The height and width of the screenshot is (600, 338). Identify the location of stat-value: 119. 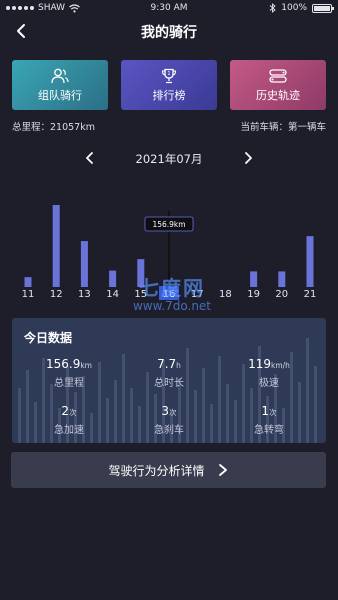
(259, 364).